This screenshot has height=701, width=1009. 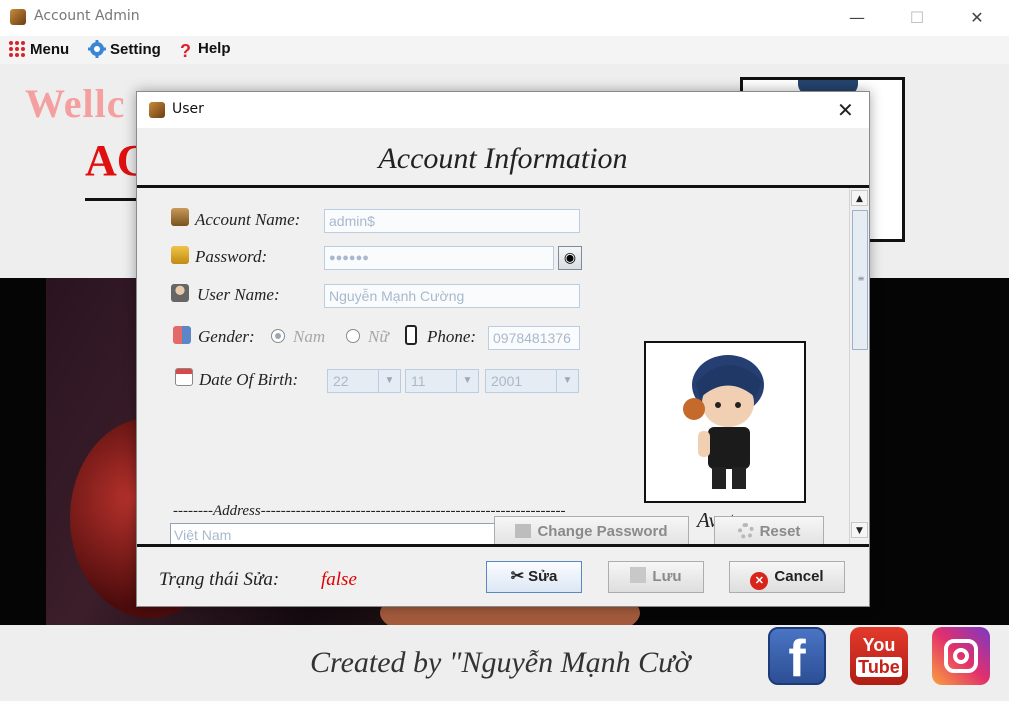 I want to click on dob-month-value: 11, so click(x=418, y=381).